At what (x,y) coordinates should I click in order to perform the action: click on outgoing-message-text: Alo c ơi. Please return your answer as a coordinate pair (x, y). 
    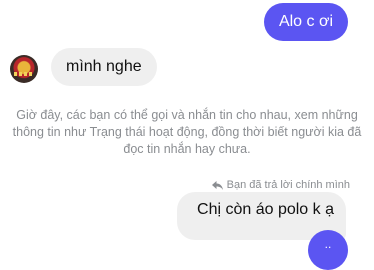
    Looking at the image, I should click on (305, 21).